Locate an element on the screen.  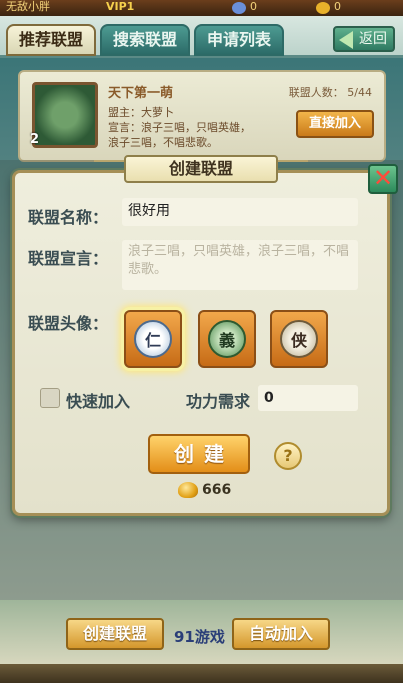
power-requirement-input: 0 is located at coordinates (308, 398).